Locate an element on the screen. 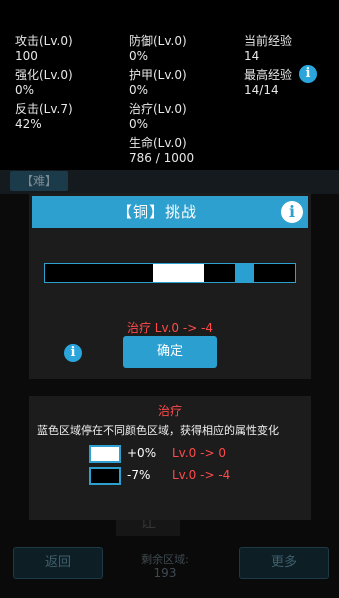  stat-current-exp-value: 14 is located at coordinates (252, 56).